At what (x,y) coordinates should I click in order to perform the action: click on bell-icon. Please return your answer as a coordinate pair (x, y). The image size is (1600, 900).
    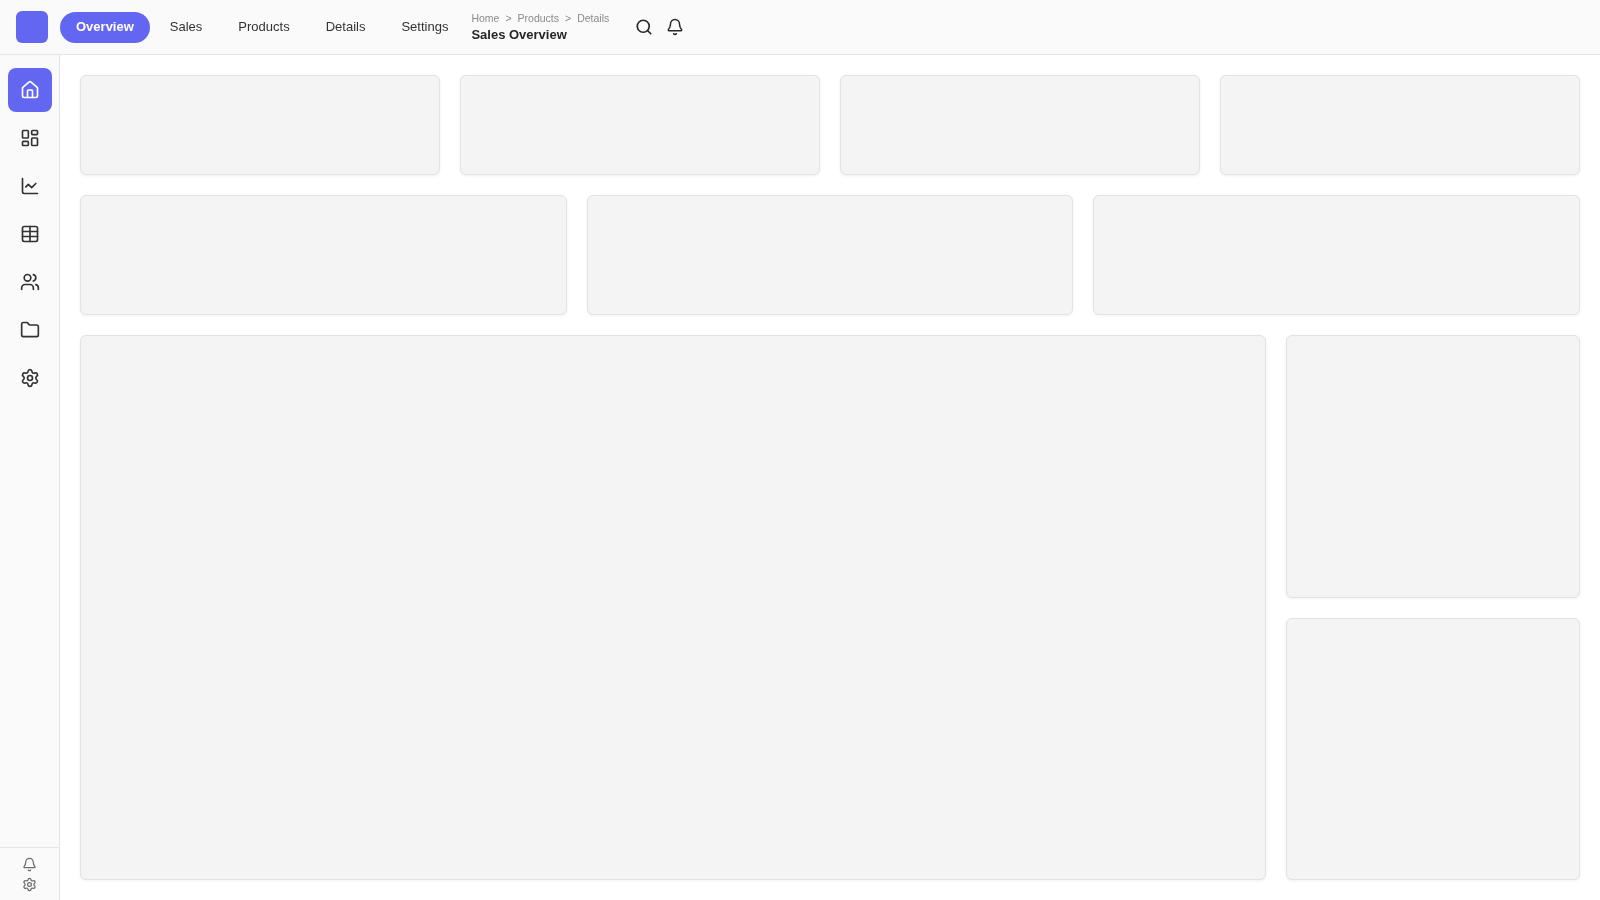
    Looking at the image, I should click on (675, 27).